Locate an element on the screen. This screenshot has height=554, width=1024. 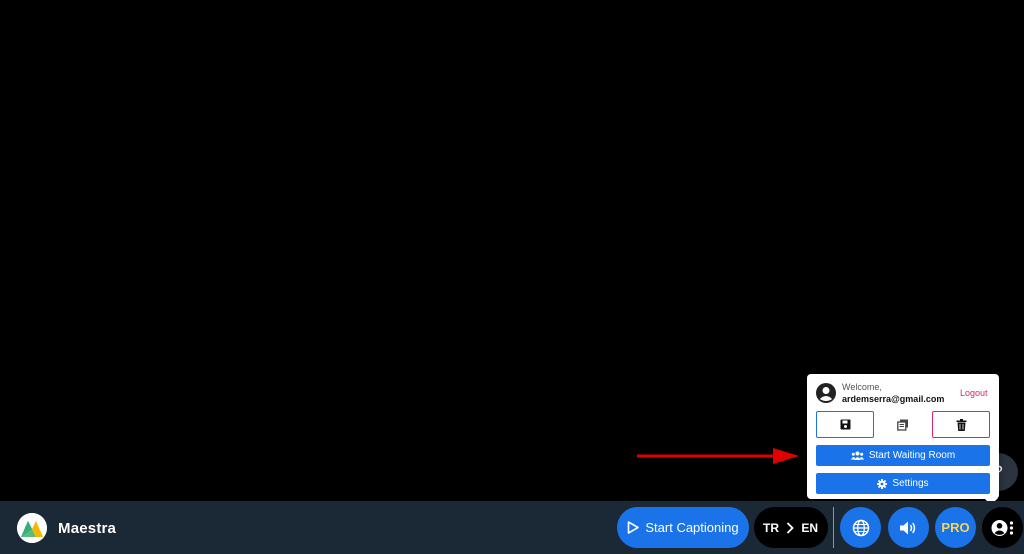
save-icon is located at coordinates (845, 424).